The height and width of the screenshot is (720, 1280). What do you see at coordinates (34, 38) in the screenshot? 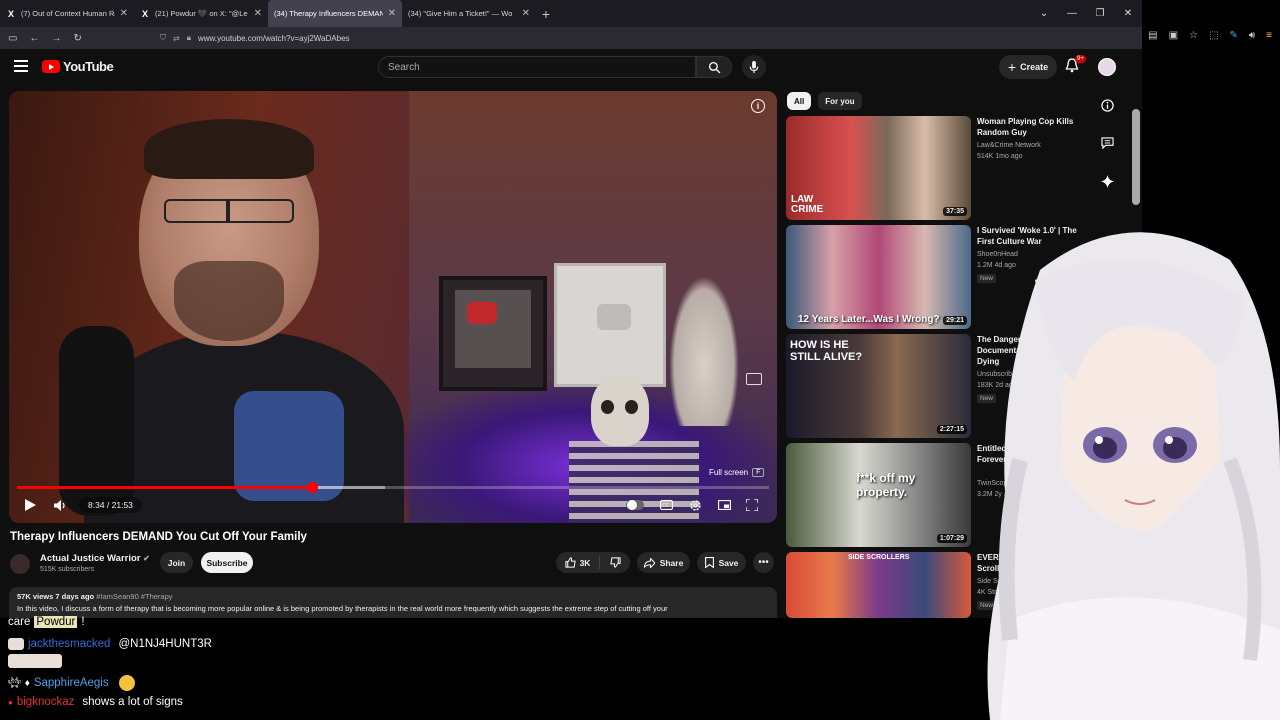
I see `back-button: ←` at bounding box center [34, 38].